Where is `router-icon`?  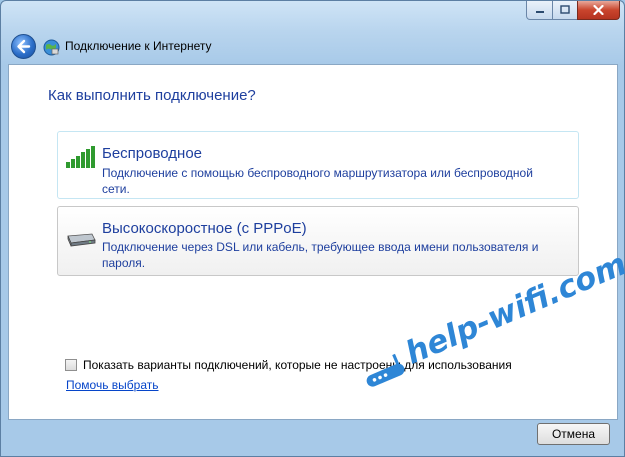
router-icon is located at coordinates (385, 370).